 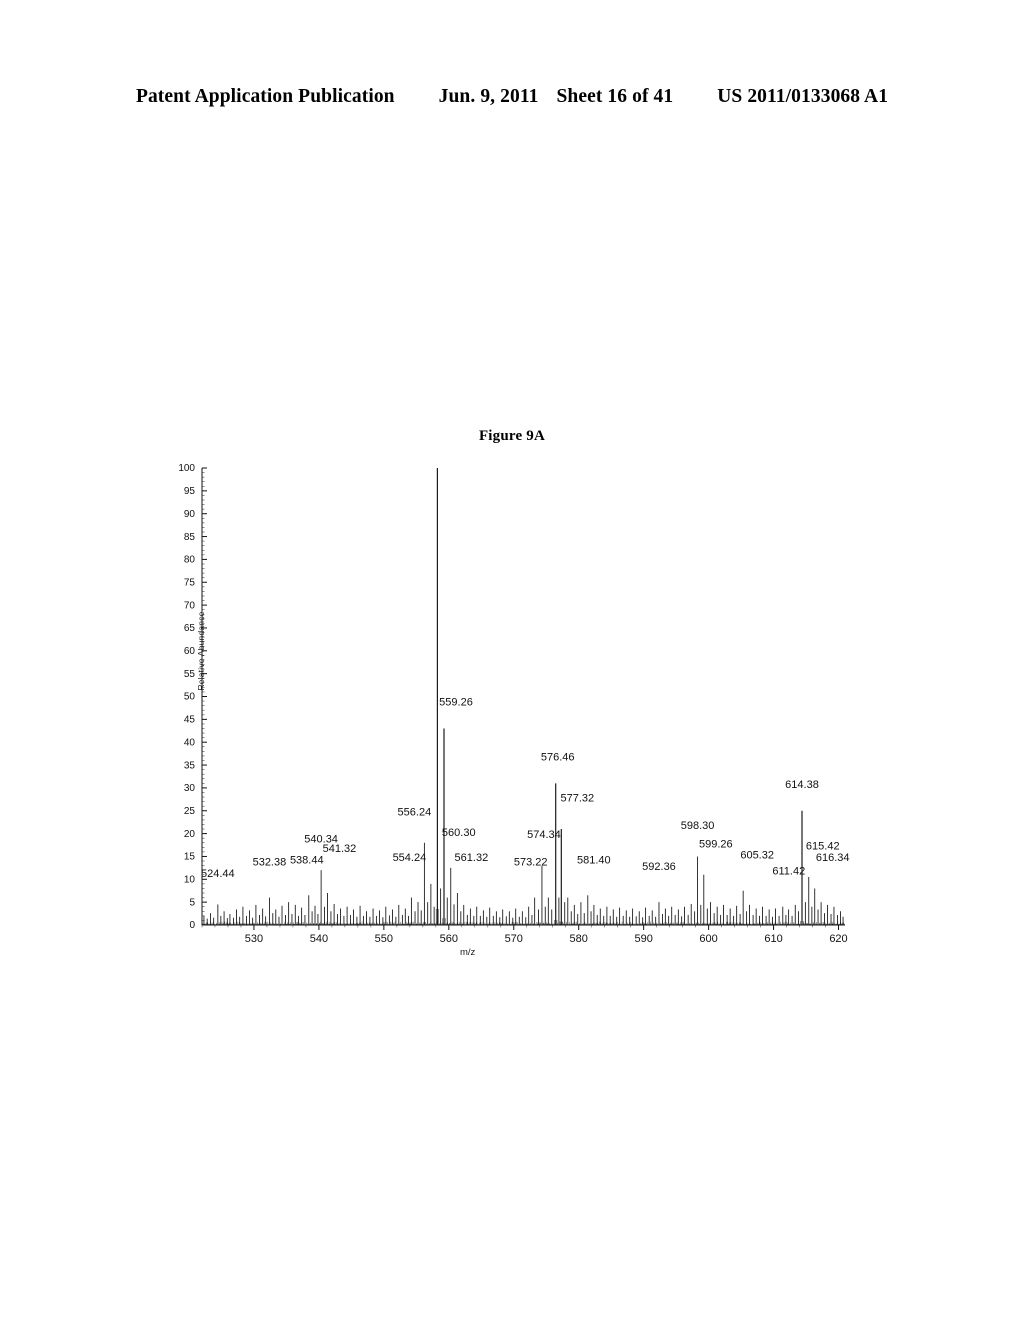 What do you see at coordinates (190, 537) in the screenshot?
I see `svg-text: 85` at bounding box center [190, 537].